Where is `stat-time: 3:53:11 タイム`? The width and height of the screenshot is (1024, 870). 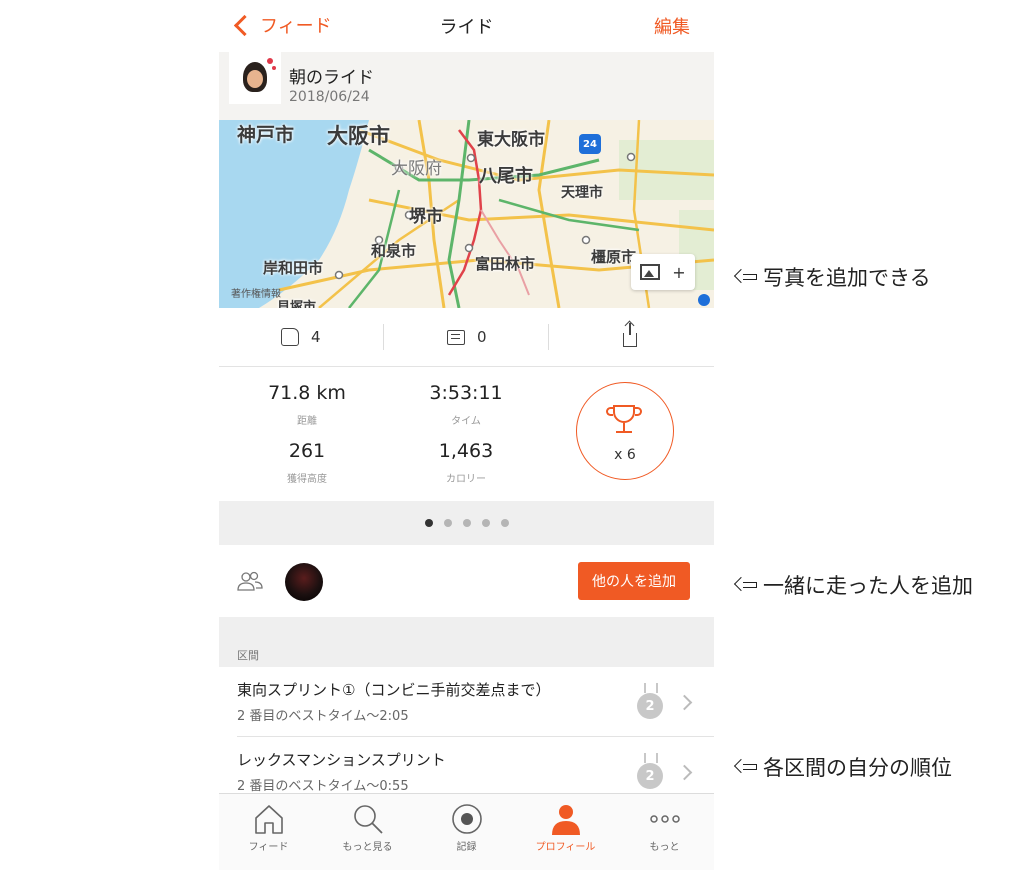 stat-time: 3:53:11 タイム is located at coordinates (466, 404).